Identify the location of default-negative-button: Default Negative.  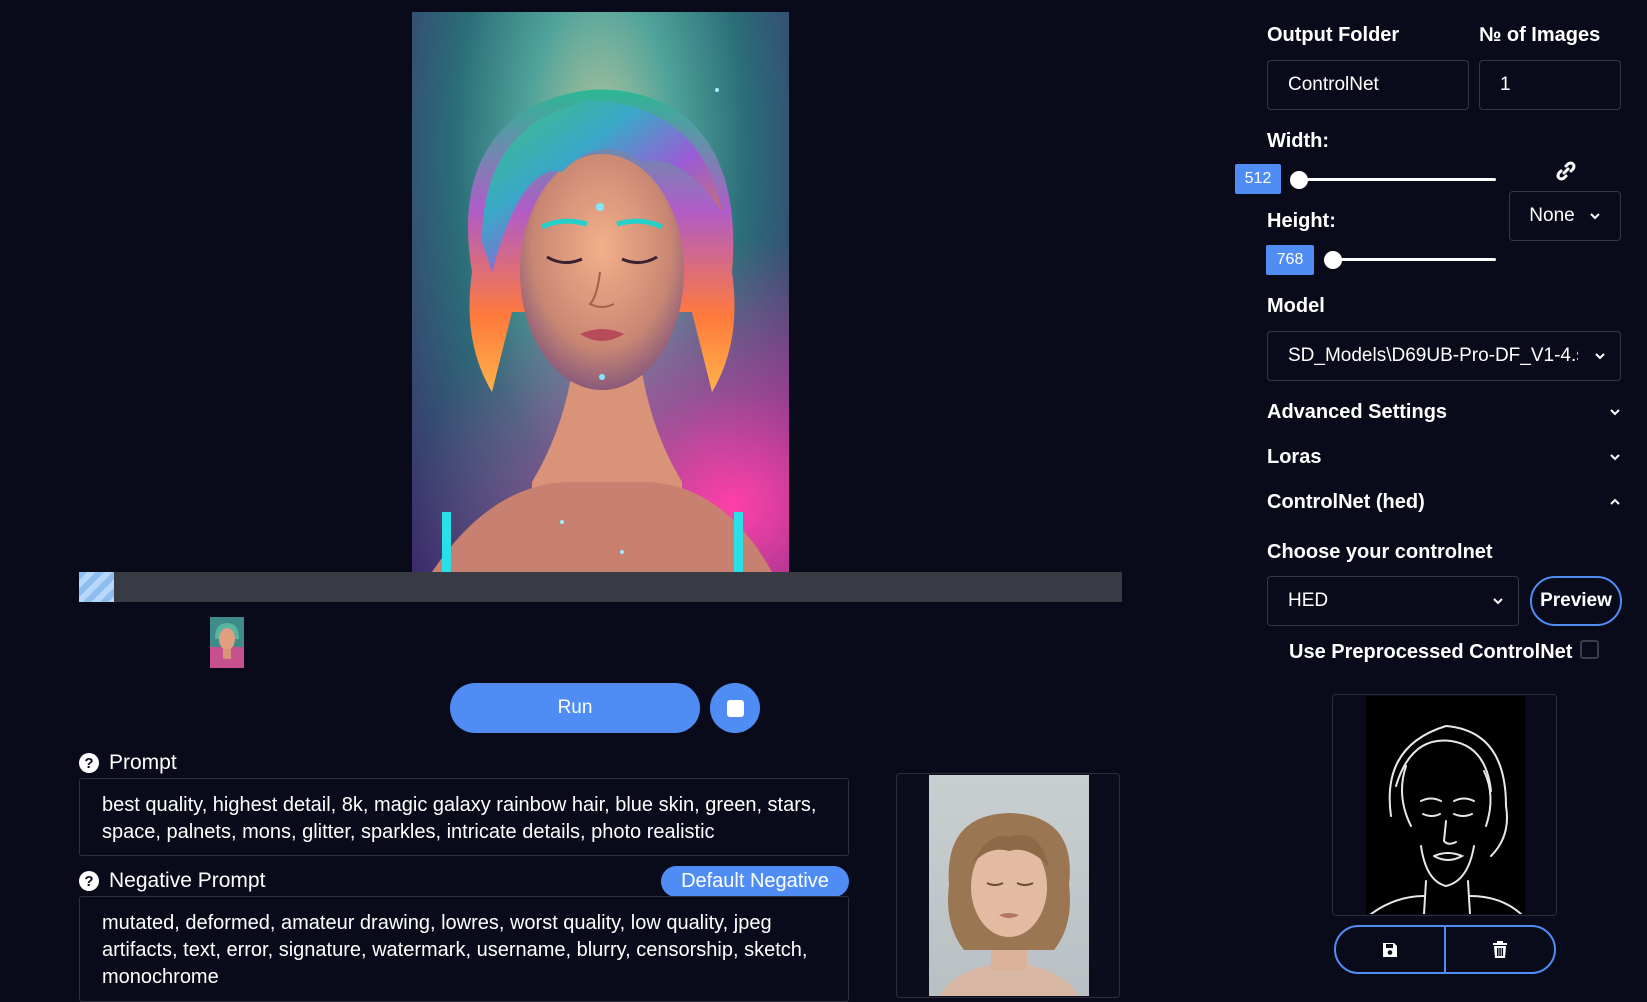
(755, 881).